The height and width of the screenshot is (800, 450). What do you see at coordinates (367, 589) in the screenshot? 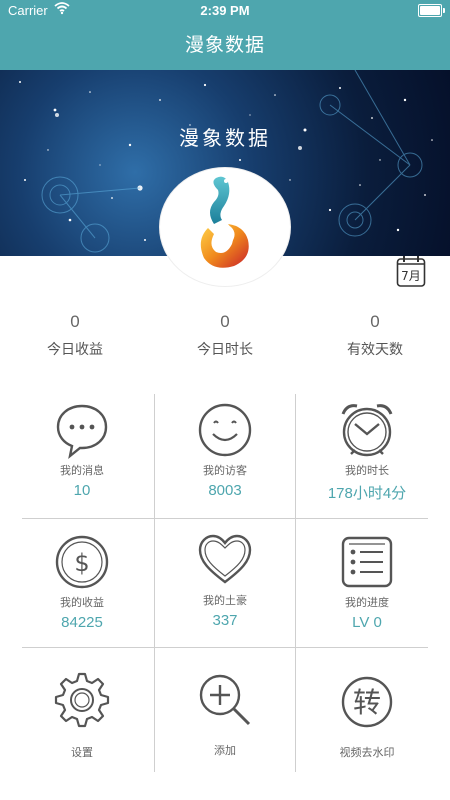
I see `grid-item-progress: 我的进度 LV 0` at bounding box center [367, 589].